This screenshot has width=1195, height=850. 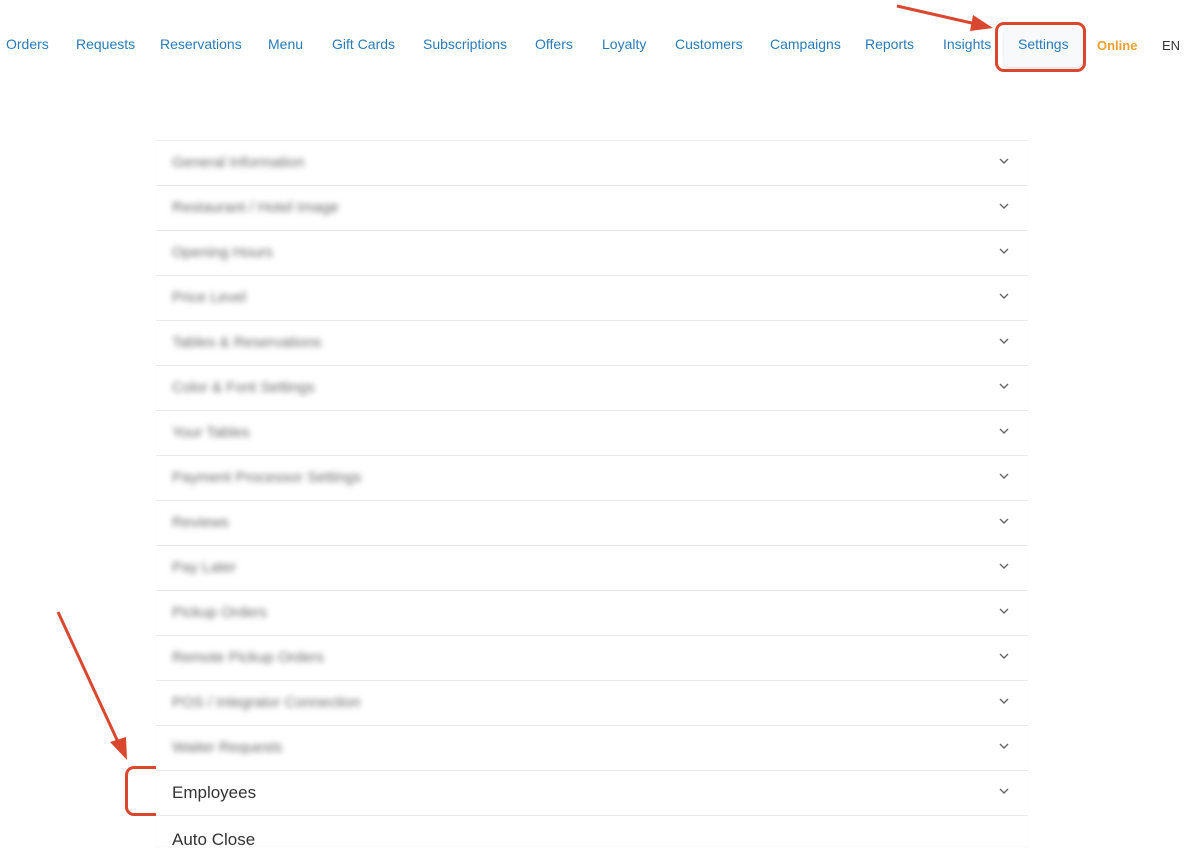 I want to click on accordion-label: Tables & Reservations, so click(x=247, y=342).